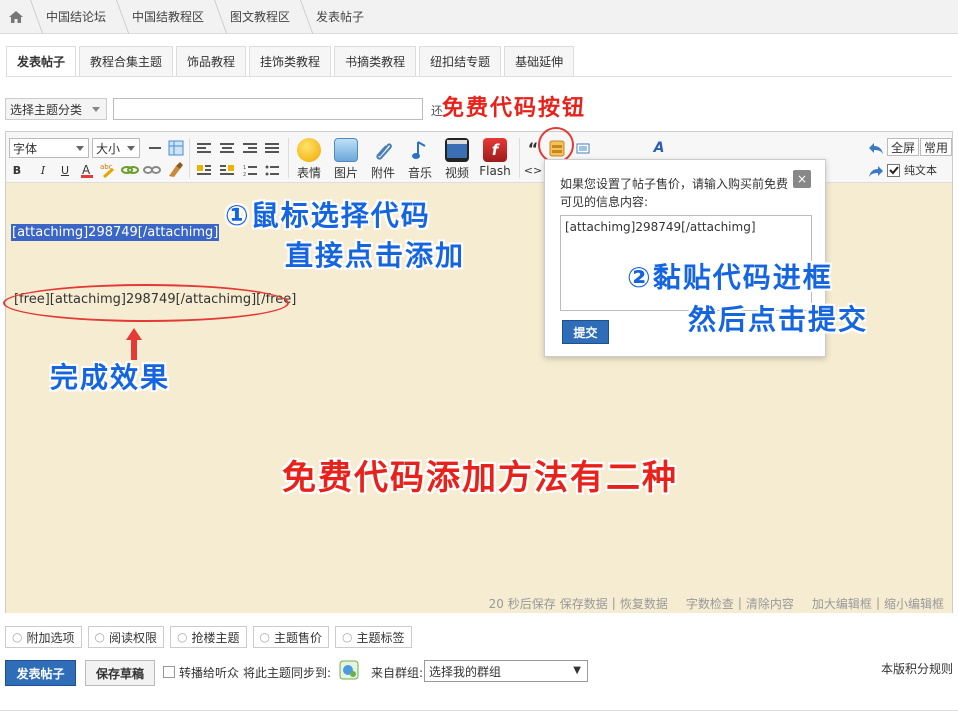  What do you see at coordinates (309, 159) in the screenshot?
I see `emoji-button: 表情` at bounding box center [309, 159].